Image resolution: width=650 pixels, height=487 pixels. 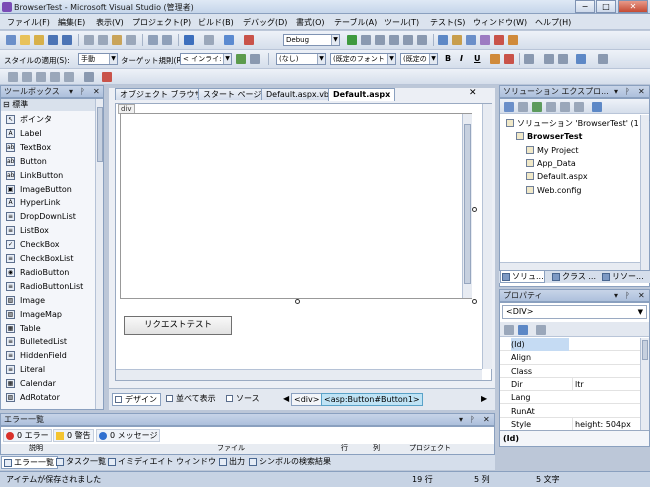 I want to click on style-apply-dropdown: 手動 ▼, so click(x=98, y=59).